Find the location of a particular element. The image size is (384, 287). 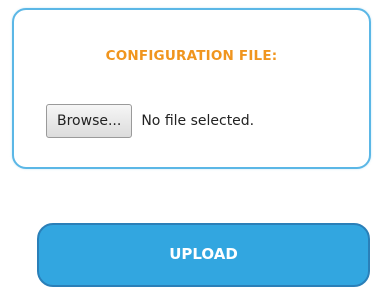

configuration-file-title: CONFIGURATION FILE: is located at coordinates (191, 56).